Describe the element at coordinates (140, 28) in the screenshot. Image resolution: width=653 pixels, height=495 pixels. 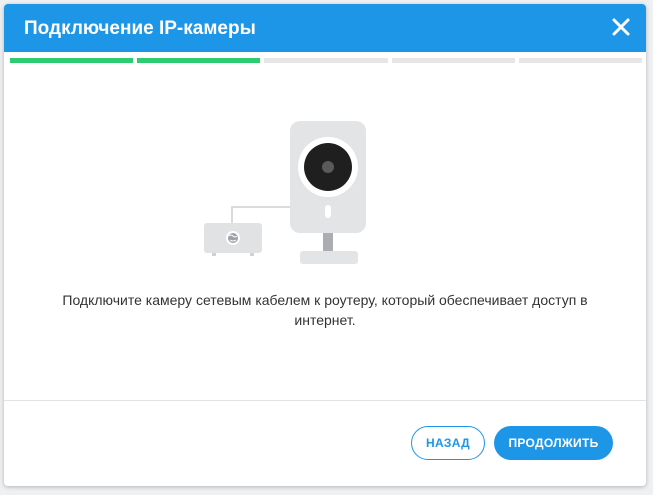
I see `dialog-title: Подключение IP-камеры` at that location.